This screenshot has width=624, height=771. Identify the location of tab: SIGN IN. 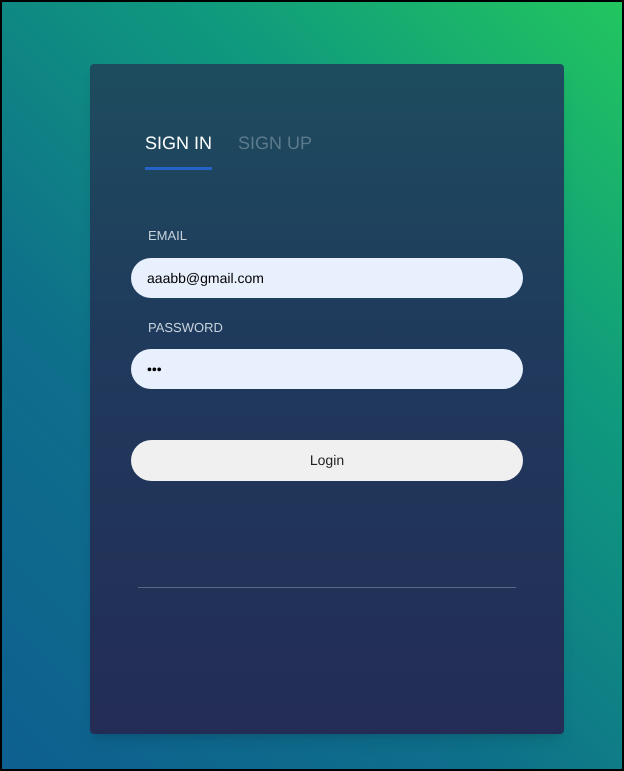
(178, 150).